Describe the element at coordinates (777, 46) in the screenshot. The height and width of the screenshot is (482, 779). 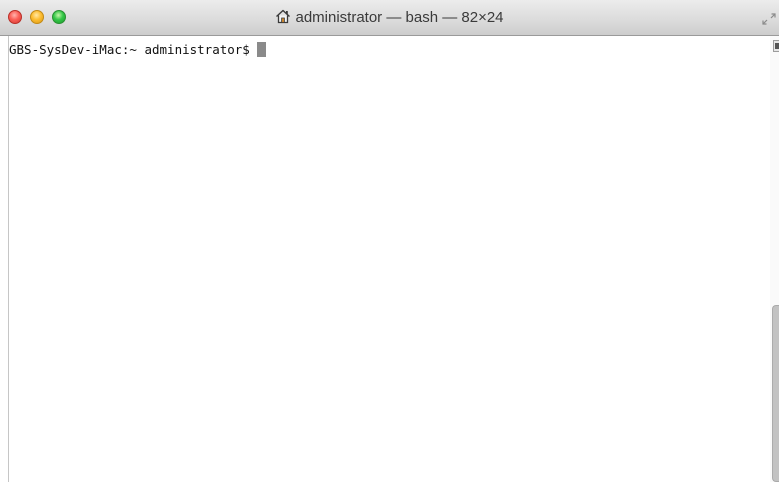
I see `split-pane-handle-mark` at that location.